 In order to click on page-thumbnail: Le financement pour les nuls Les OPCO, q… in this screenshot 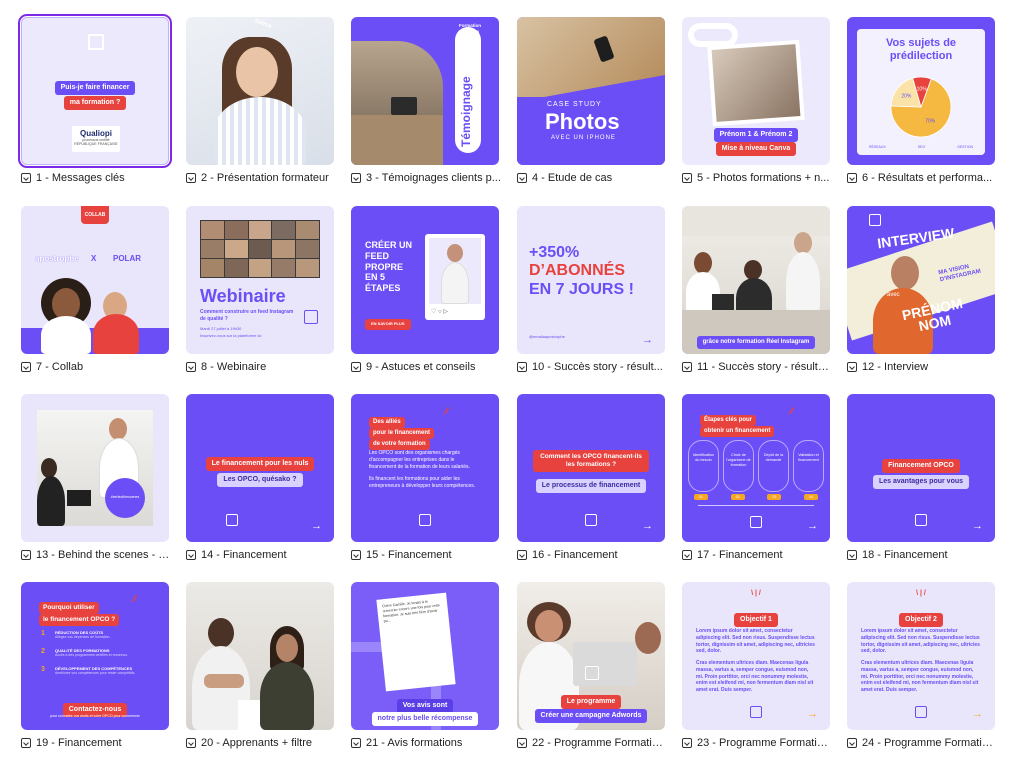, I will do `click(260, 468)`.